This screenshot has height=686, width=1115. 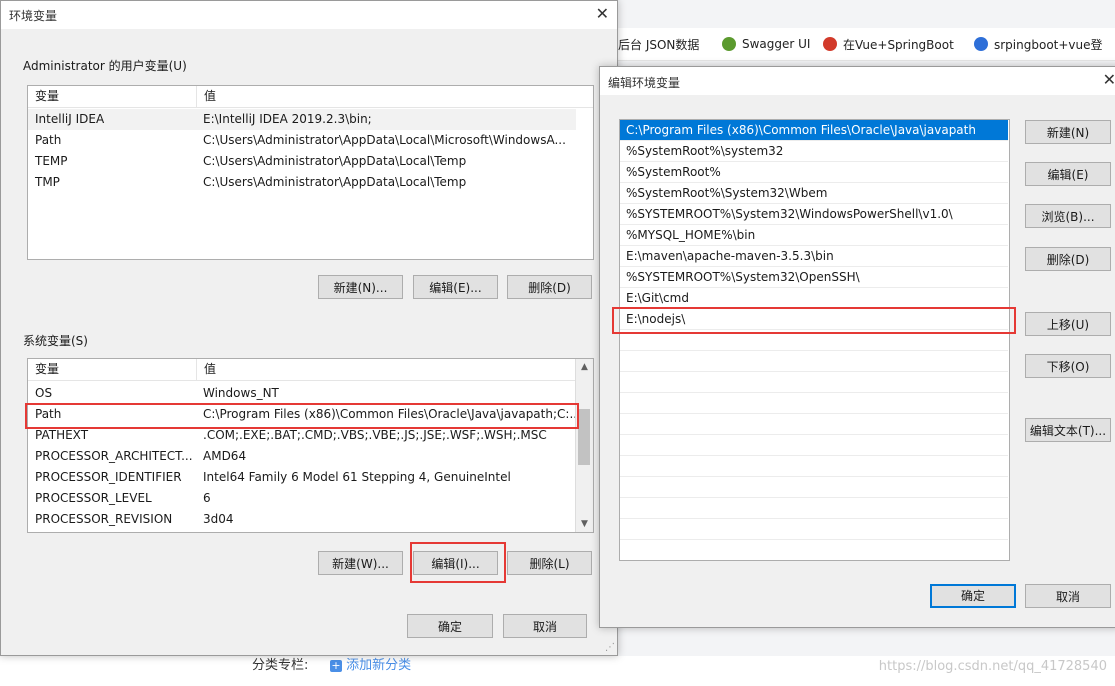 I want to click on bookmark-swagger: Swagger UI, so click(x=766, y=44).